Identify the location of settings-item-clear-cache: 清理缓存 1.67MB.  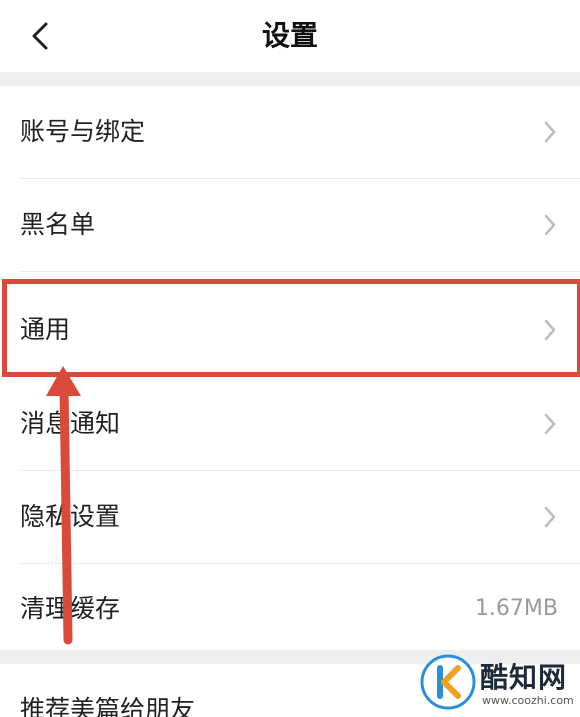
(290, 609).